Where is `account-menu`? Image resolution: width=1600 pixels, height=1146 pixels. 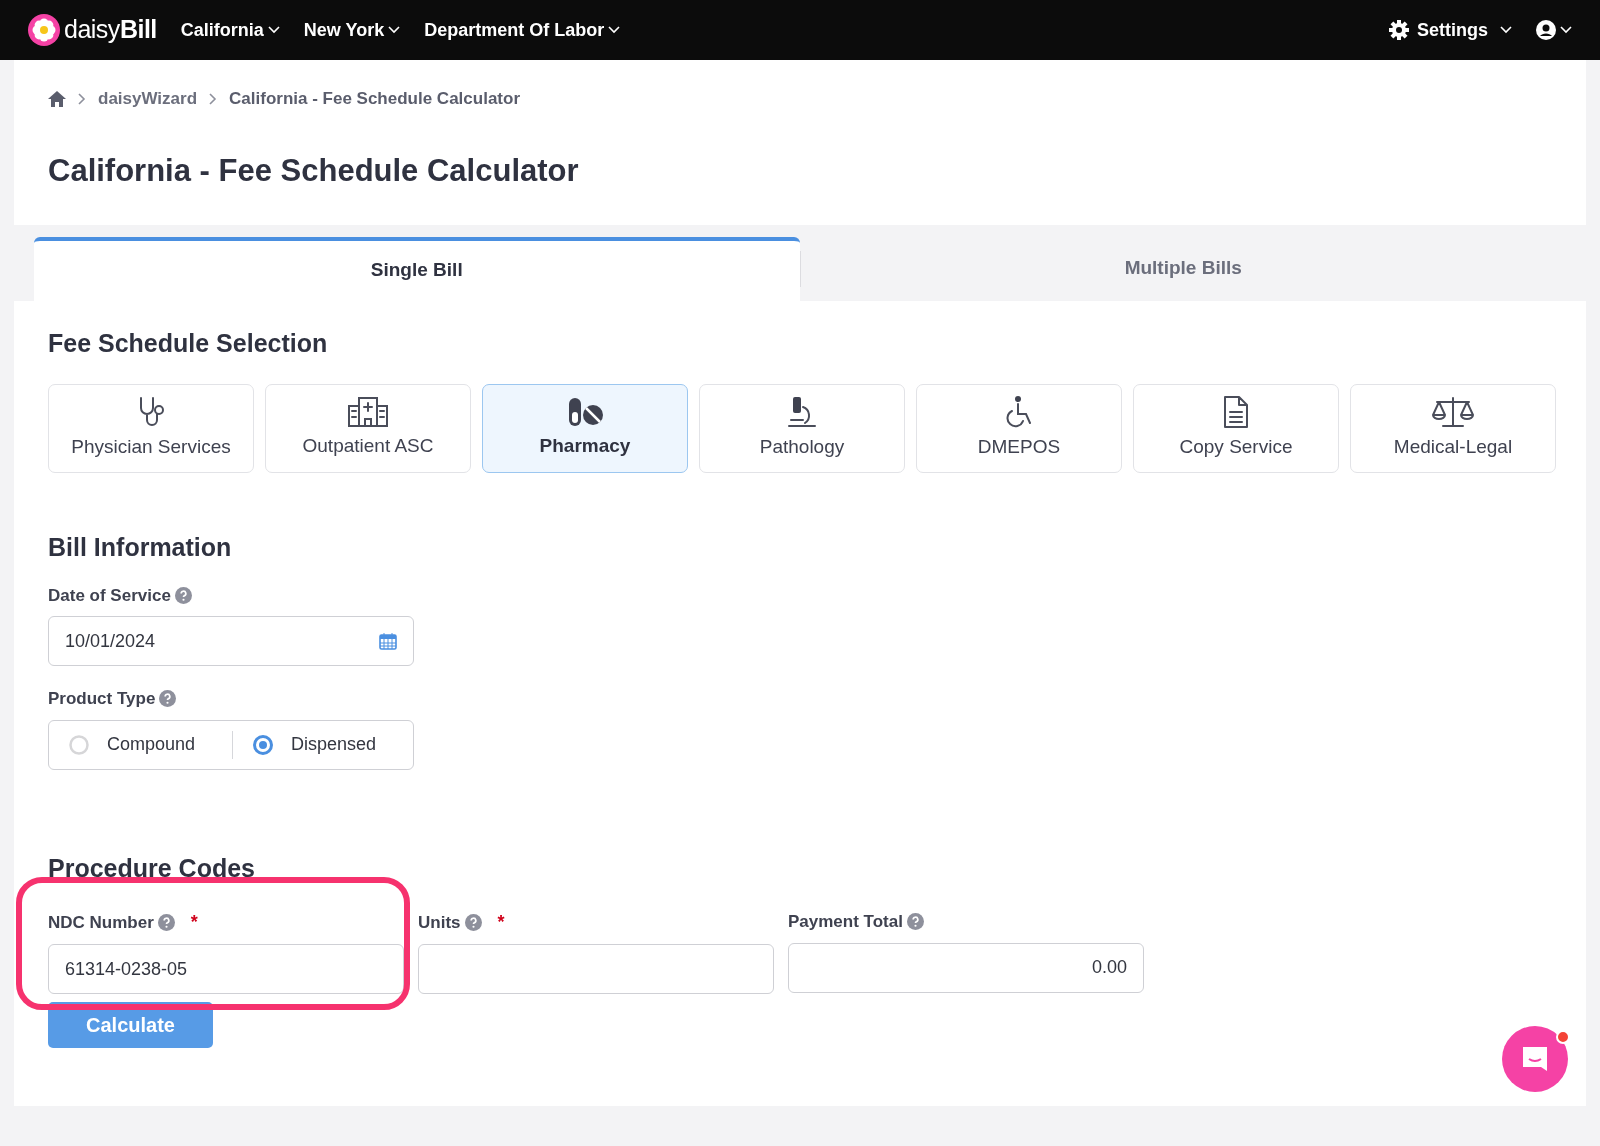 account-menu is located at coordinates (1554, 30).